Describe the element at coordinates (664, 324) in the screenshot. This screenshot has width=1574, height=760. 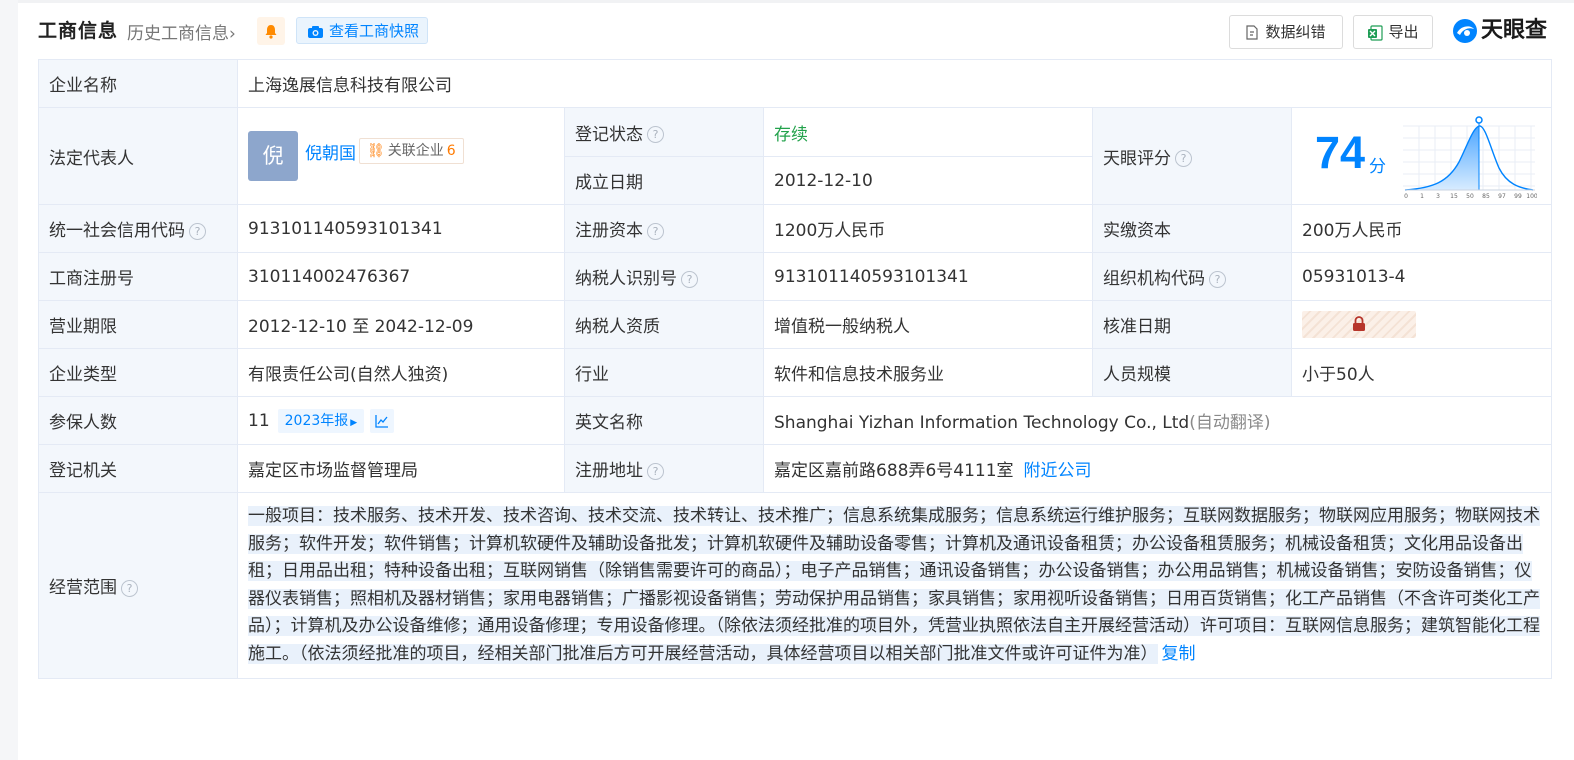
I see `taxpayer-qual-label: 纳税人资质` at that location.